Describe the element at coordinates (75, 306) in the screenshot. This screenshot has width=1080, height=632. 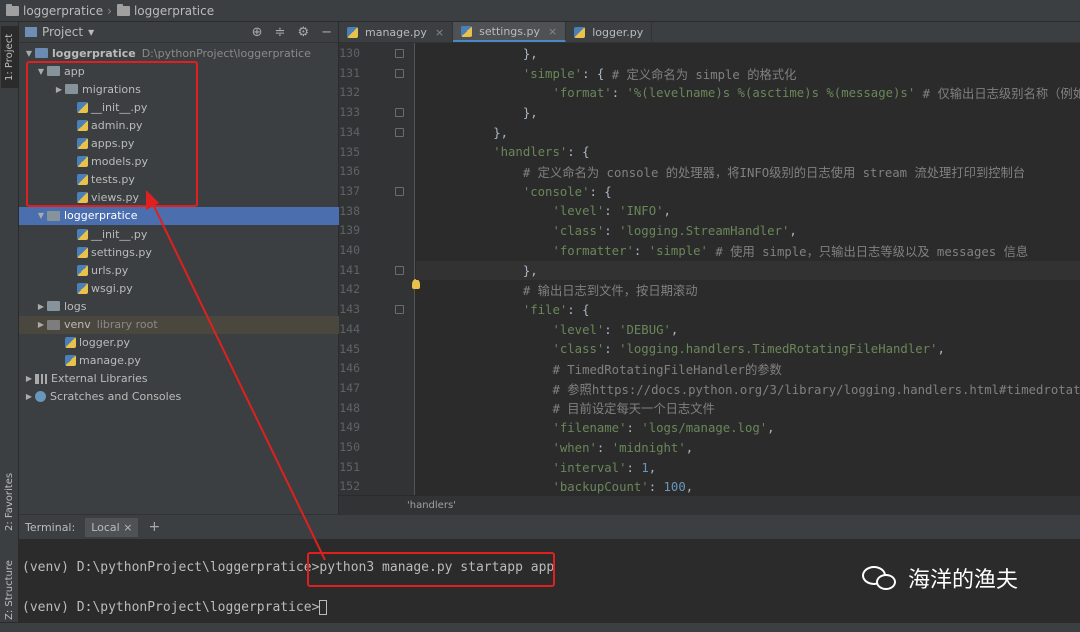
I see `tree-item-label: logs` at that location.